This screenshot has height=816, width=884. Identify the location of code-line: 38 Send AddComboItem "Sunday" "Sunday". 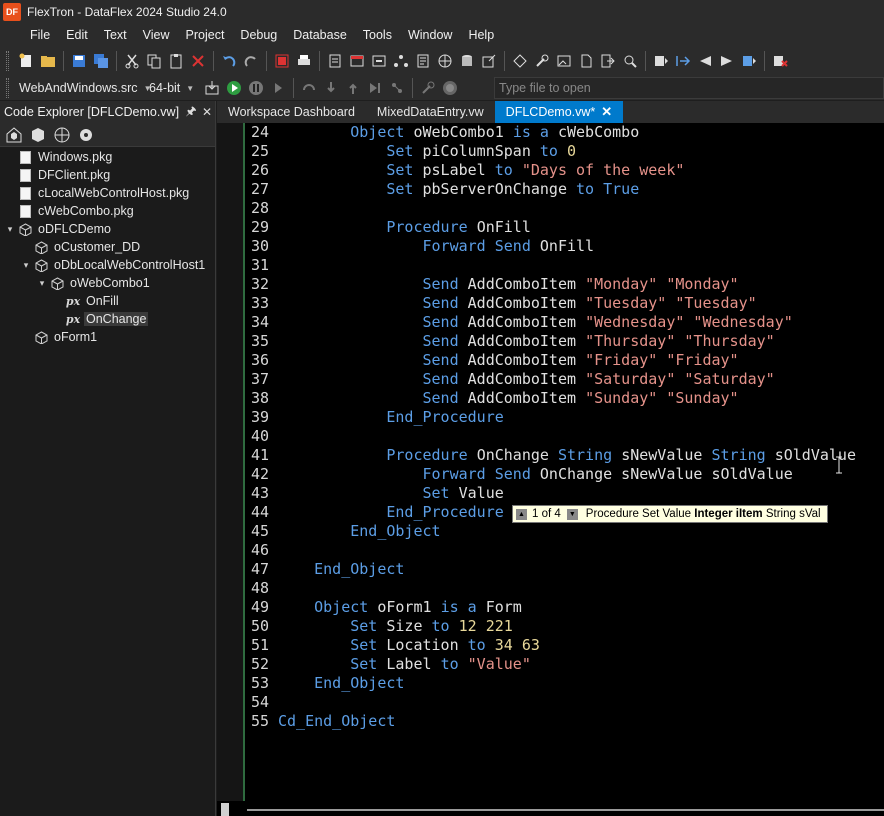
(550, 398).